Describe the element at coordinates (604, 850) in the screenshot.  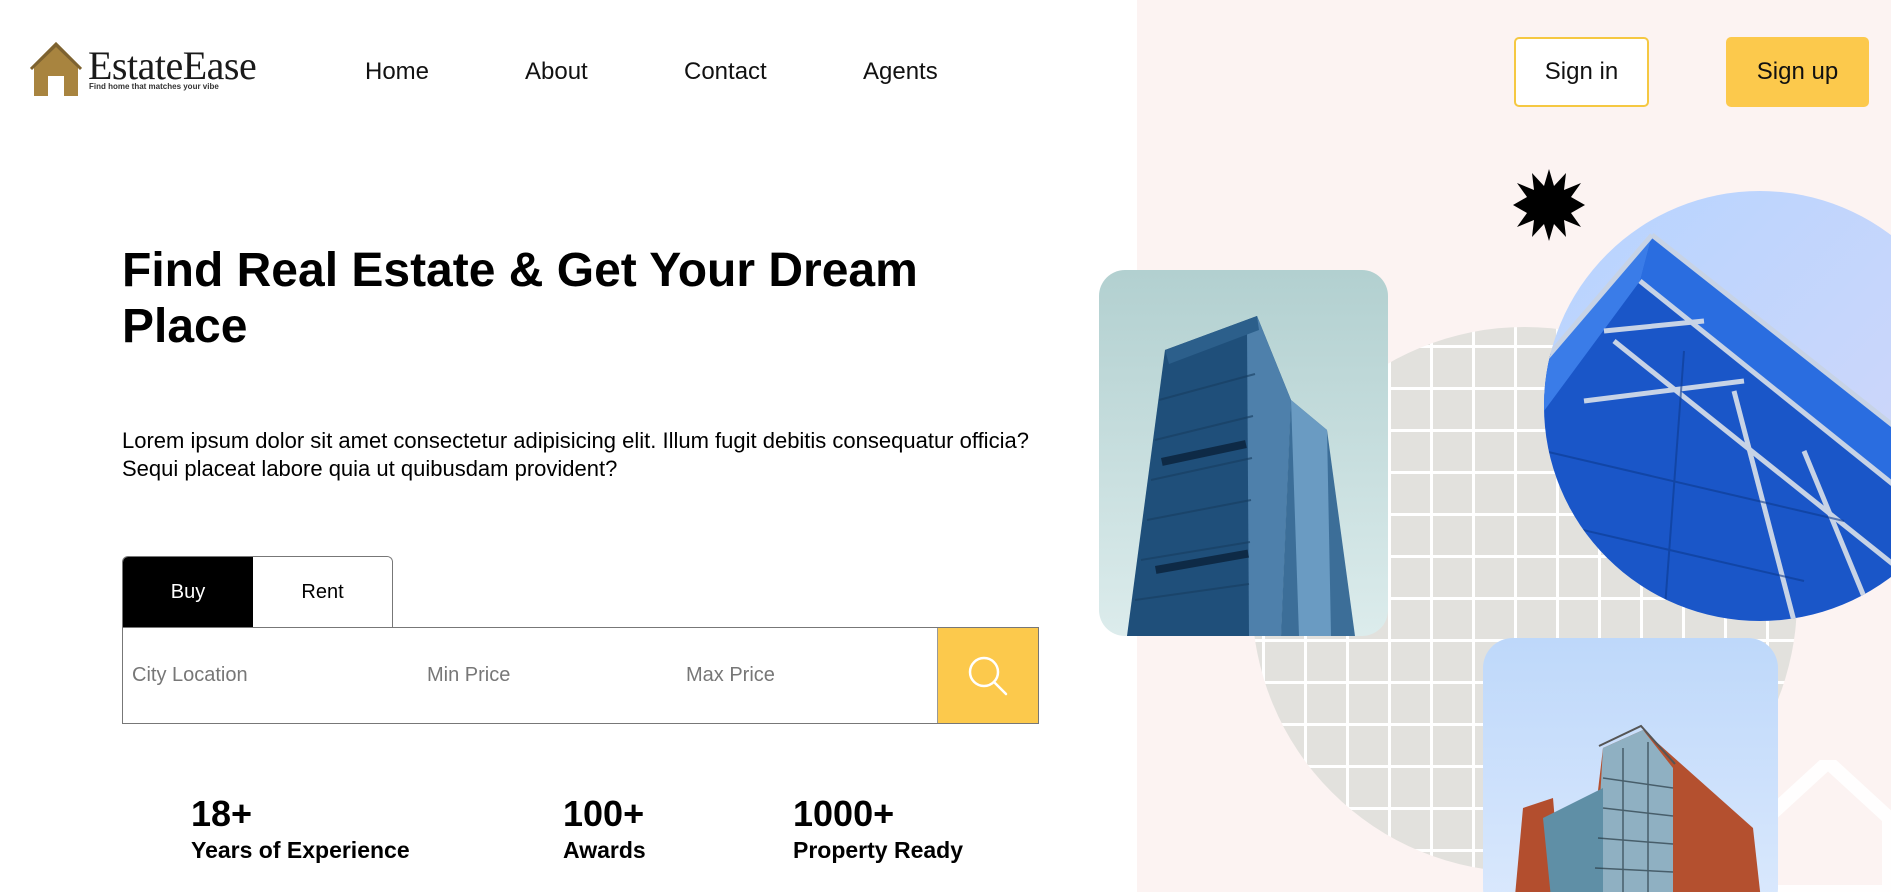
I see `stat-label: Awards` at that location.